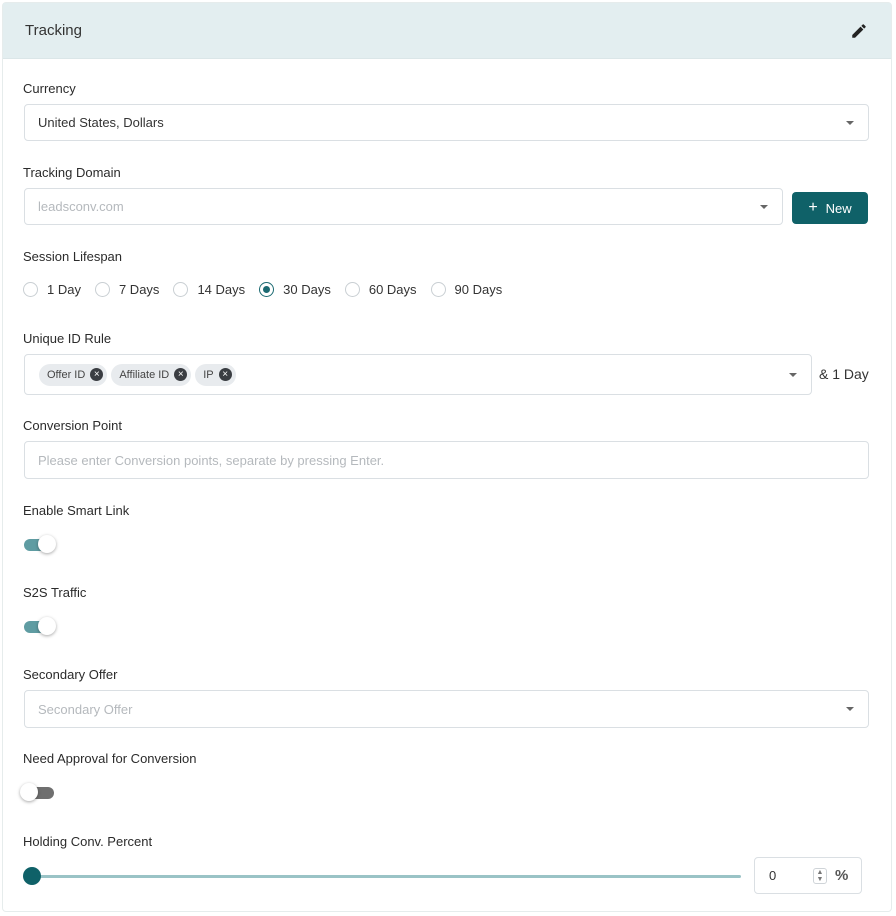 The image size is (896, 916). Describe the element at coordinates (221, 289) in the screenshot. I see `radio-label: 14 Days` at that location.